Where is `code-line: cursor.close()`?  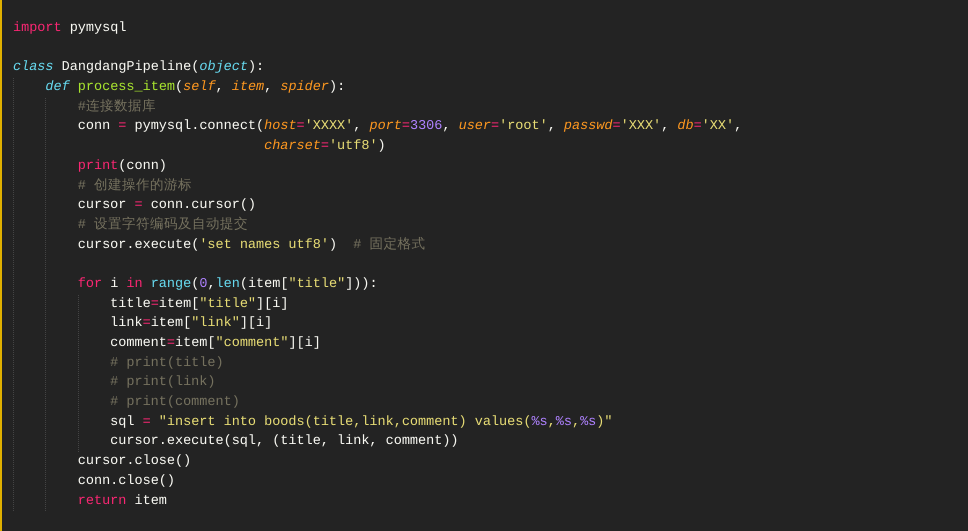
code-line: cursor.close() is located at coordinates (135, 462).